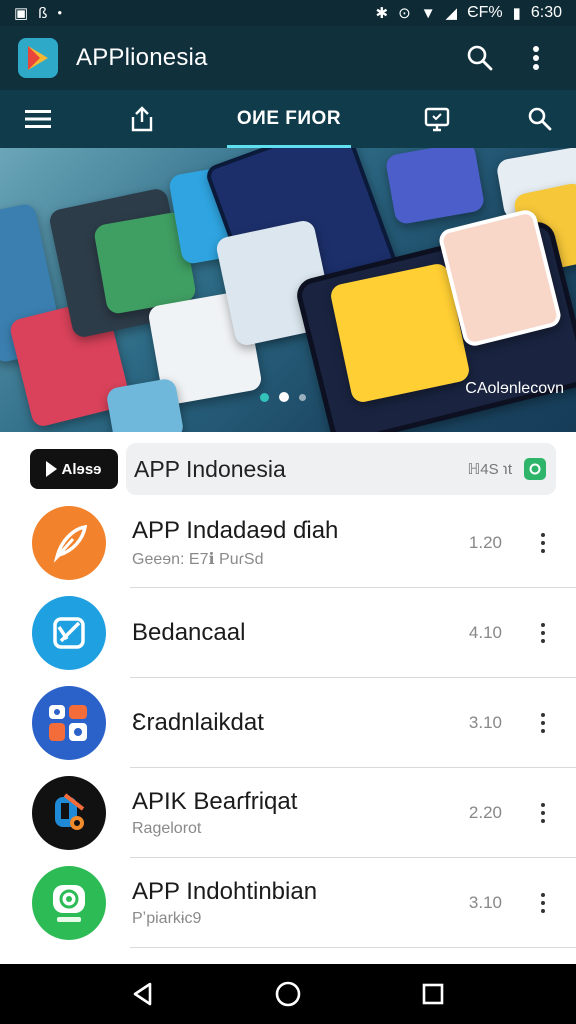  I want to click on item-text: APP Indohtinbian Pʼpiarkɨc9, so click(300, 903).